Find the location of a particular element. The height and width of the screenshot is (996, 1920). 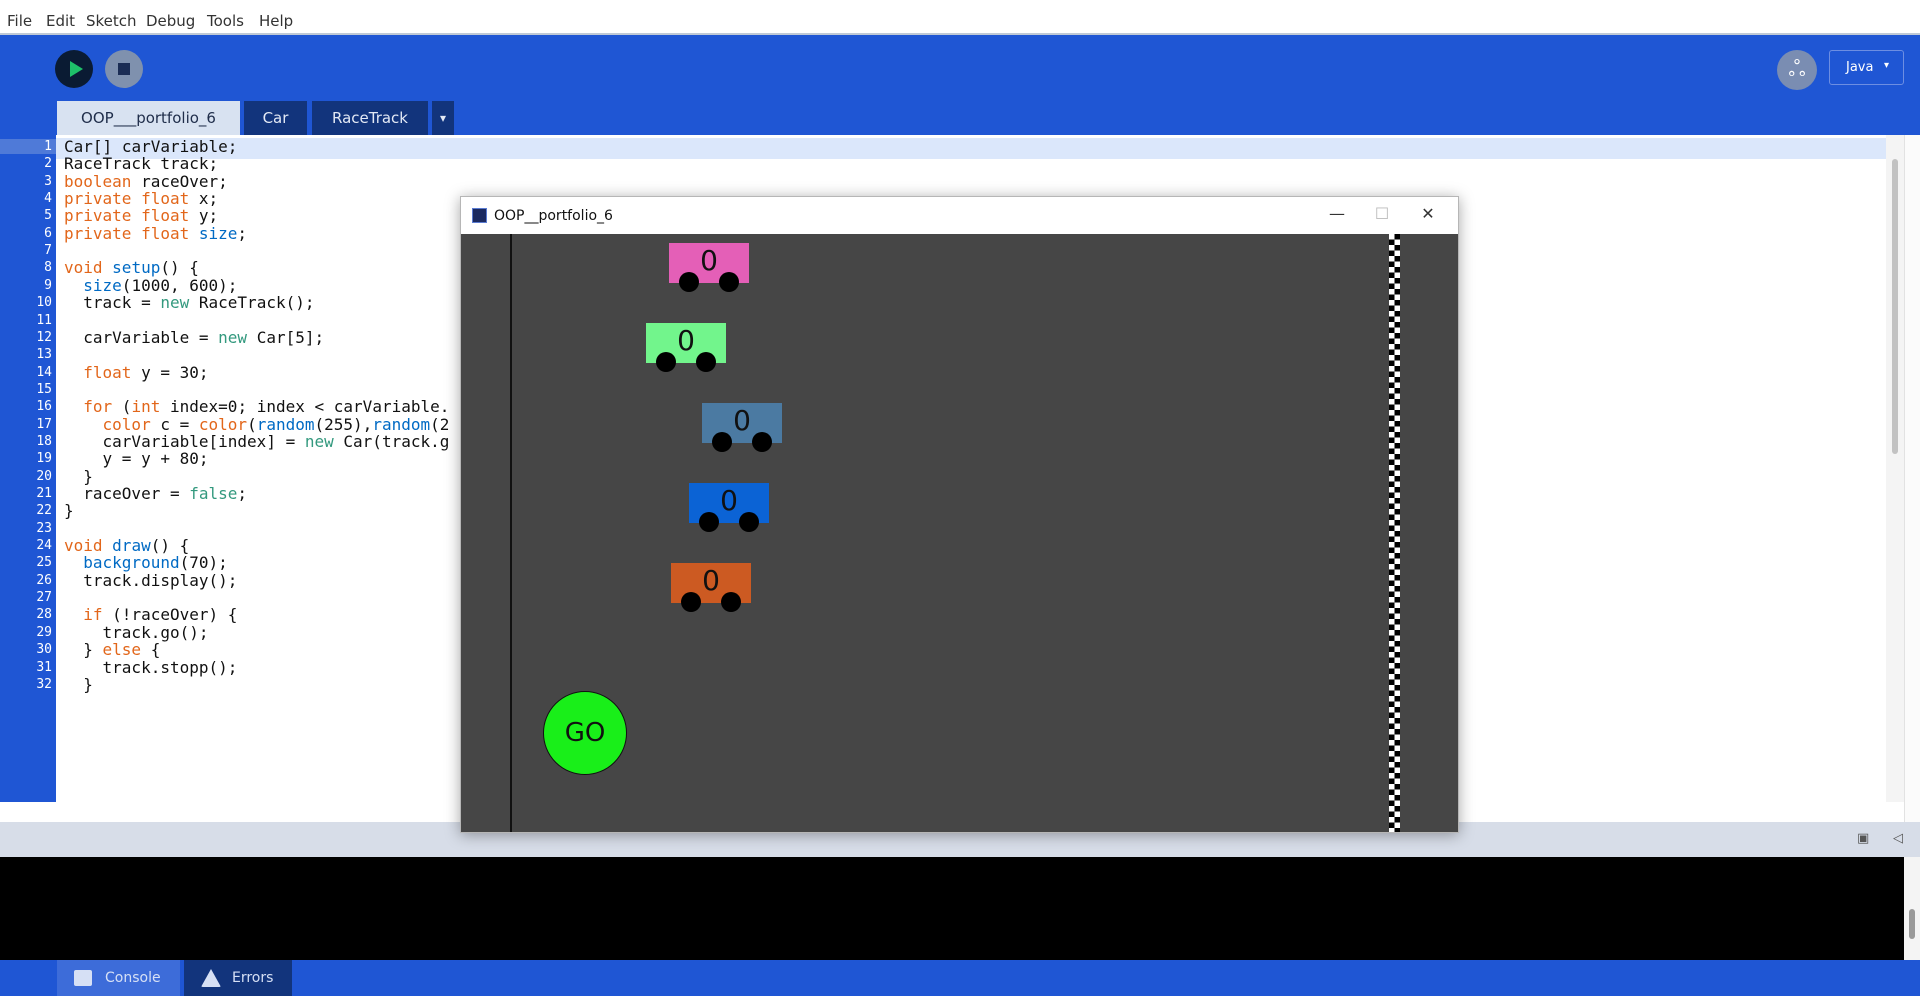

errors-tab: Errors is located at coordinates (238, 978).